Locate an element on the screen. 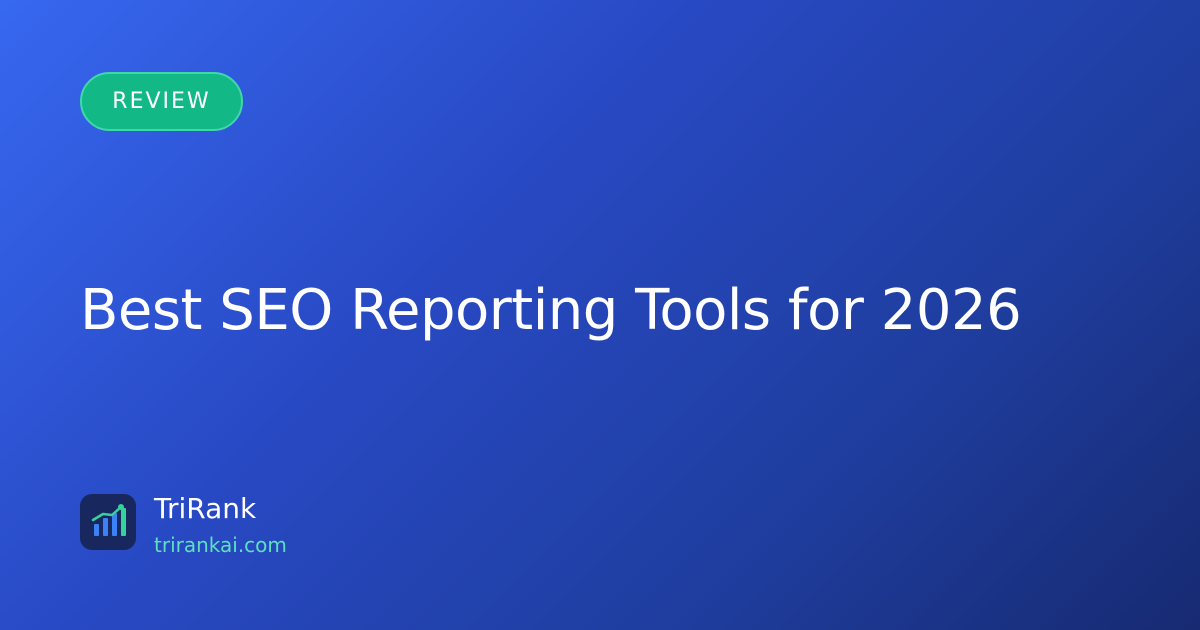 The height and width of the screenshot is (630, 1200). brand-url: trirankai.com is located at coordinates (220, 545).